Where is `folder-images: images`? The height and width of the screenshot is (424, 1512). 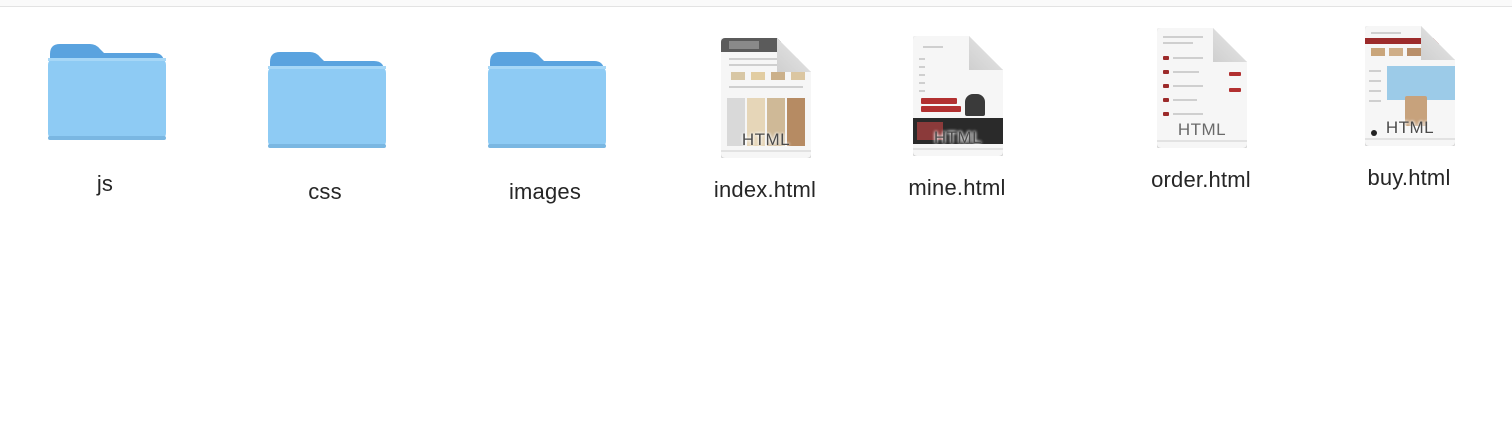
folder-images: images is located at coordinates (545, 125).